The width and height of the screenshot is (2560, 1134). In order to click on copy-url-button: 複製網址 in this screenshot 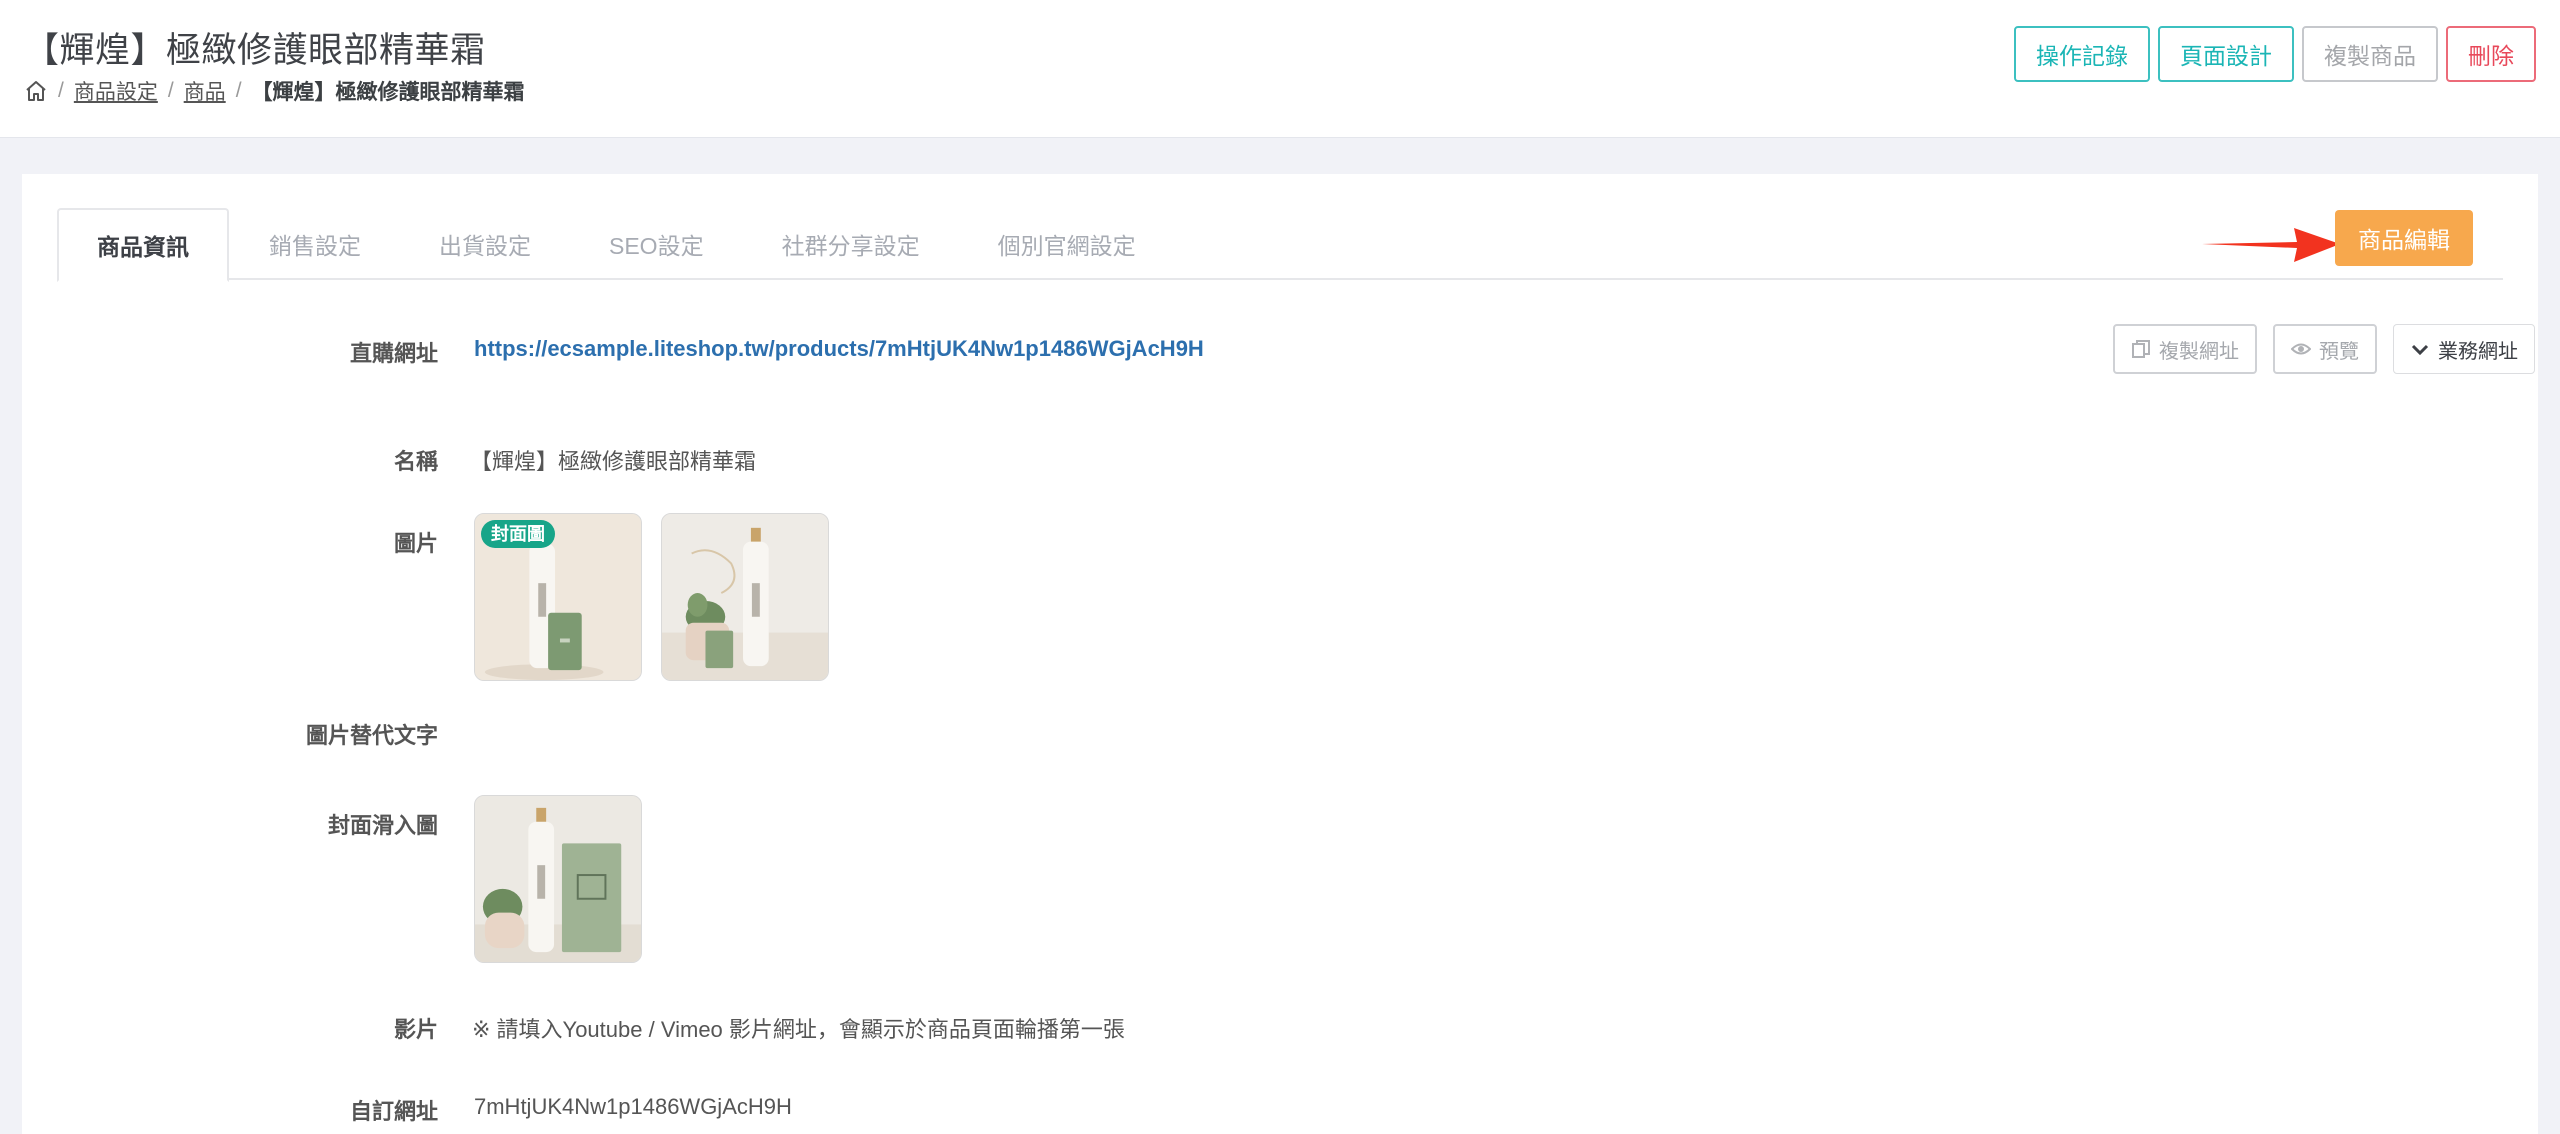, I will do `click(2185, 349)`.